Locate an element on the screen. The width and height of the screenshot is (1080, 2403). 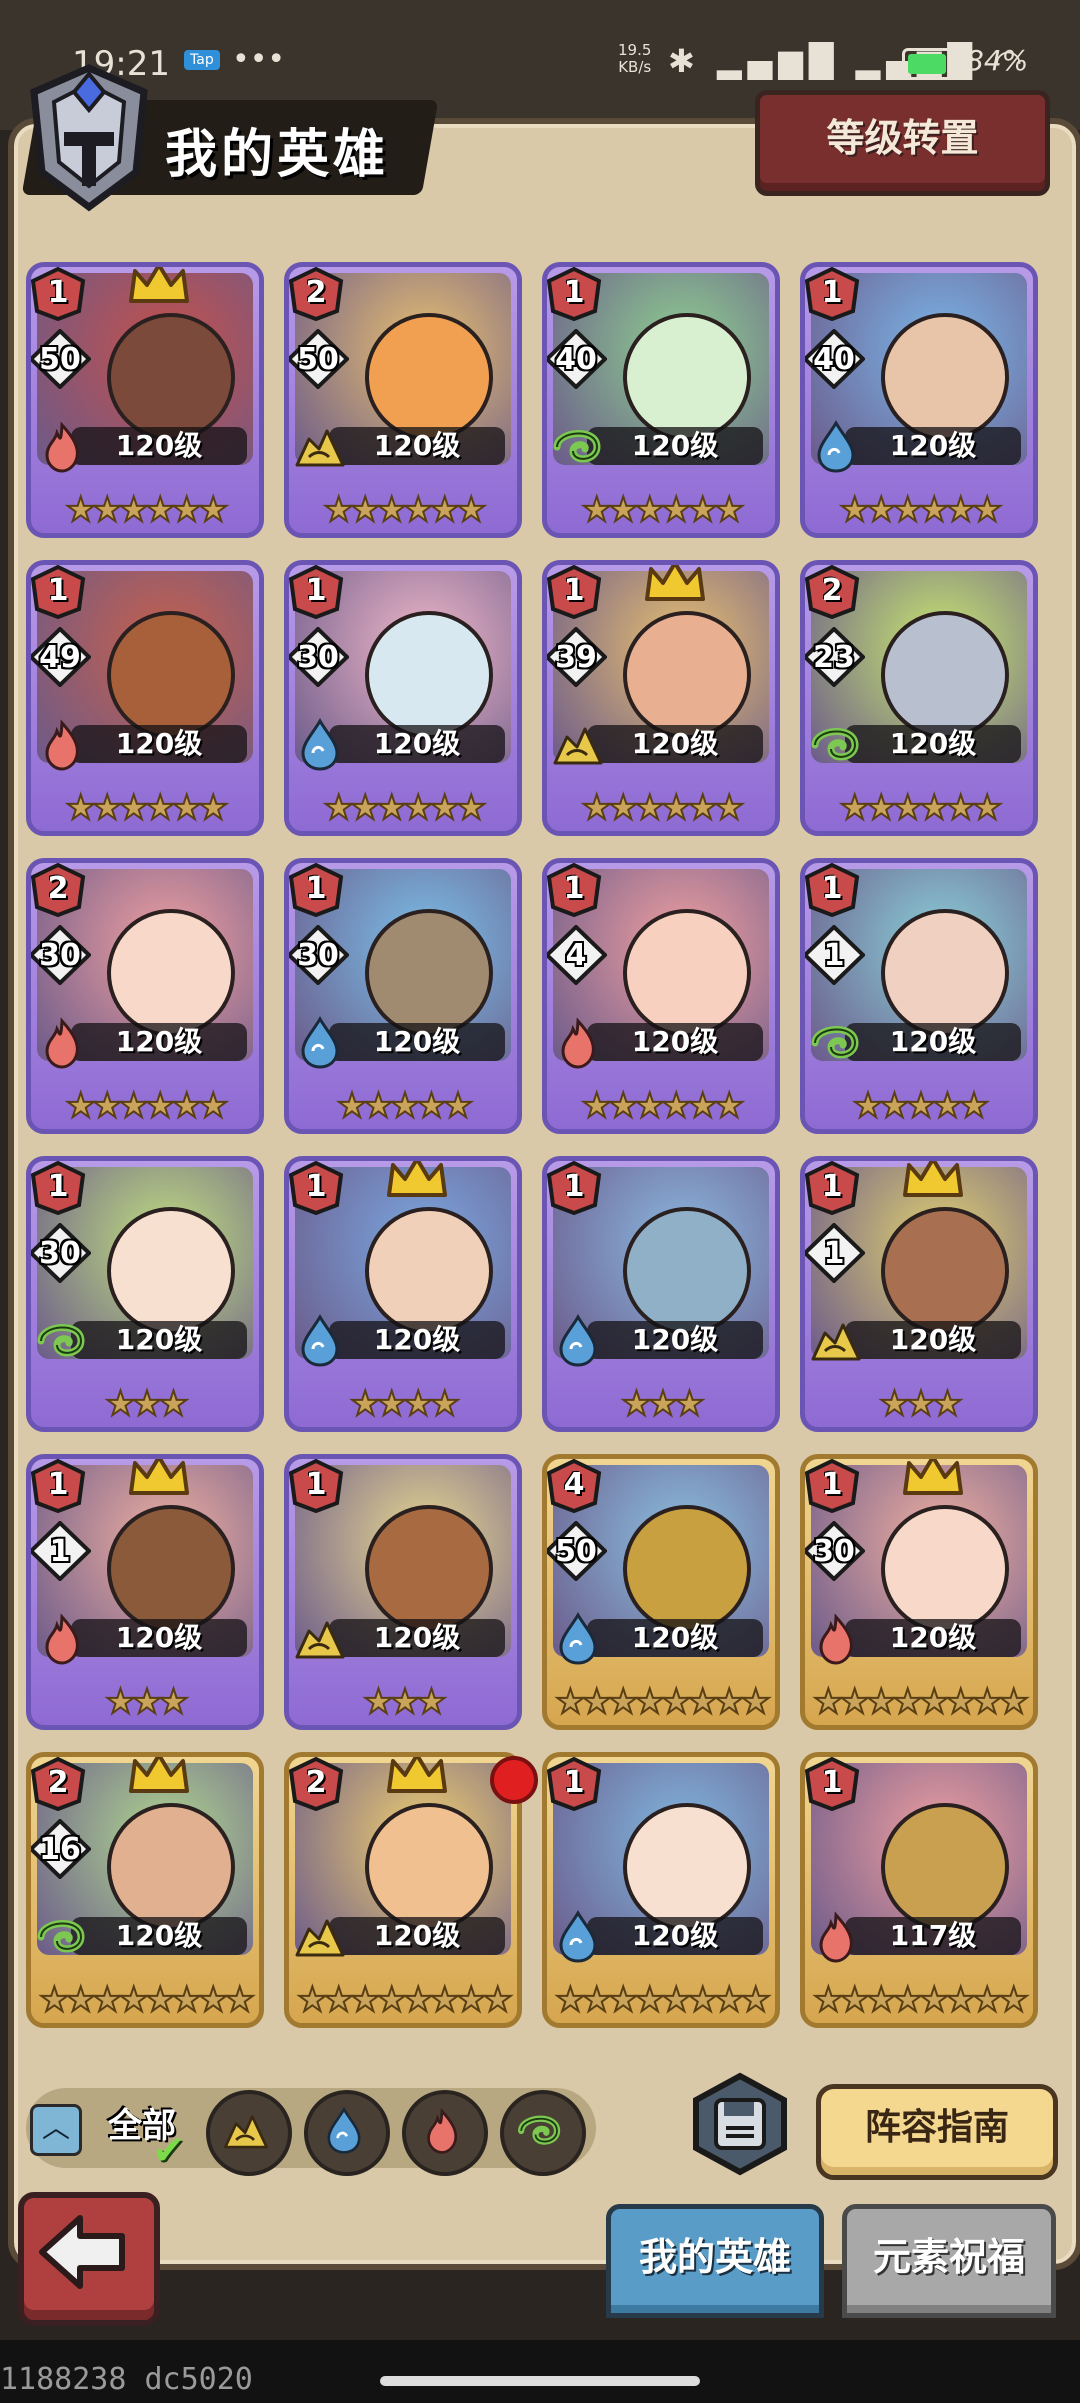
battery-percent: 84% is located at coordinates (997, 60).